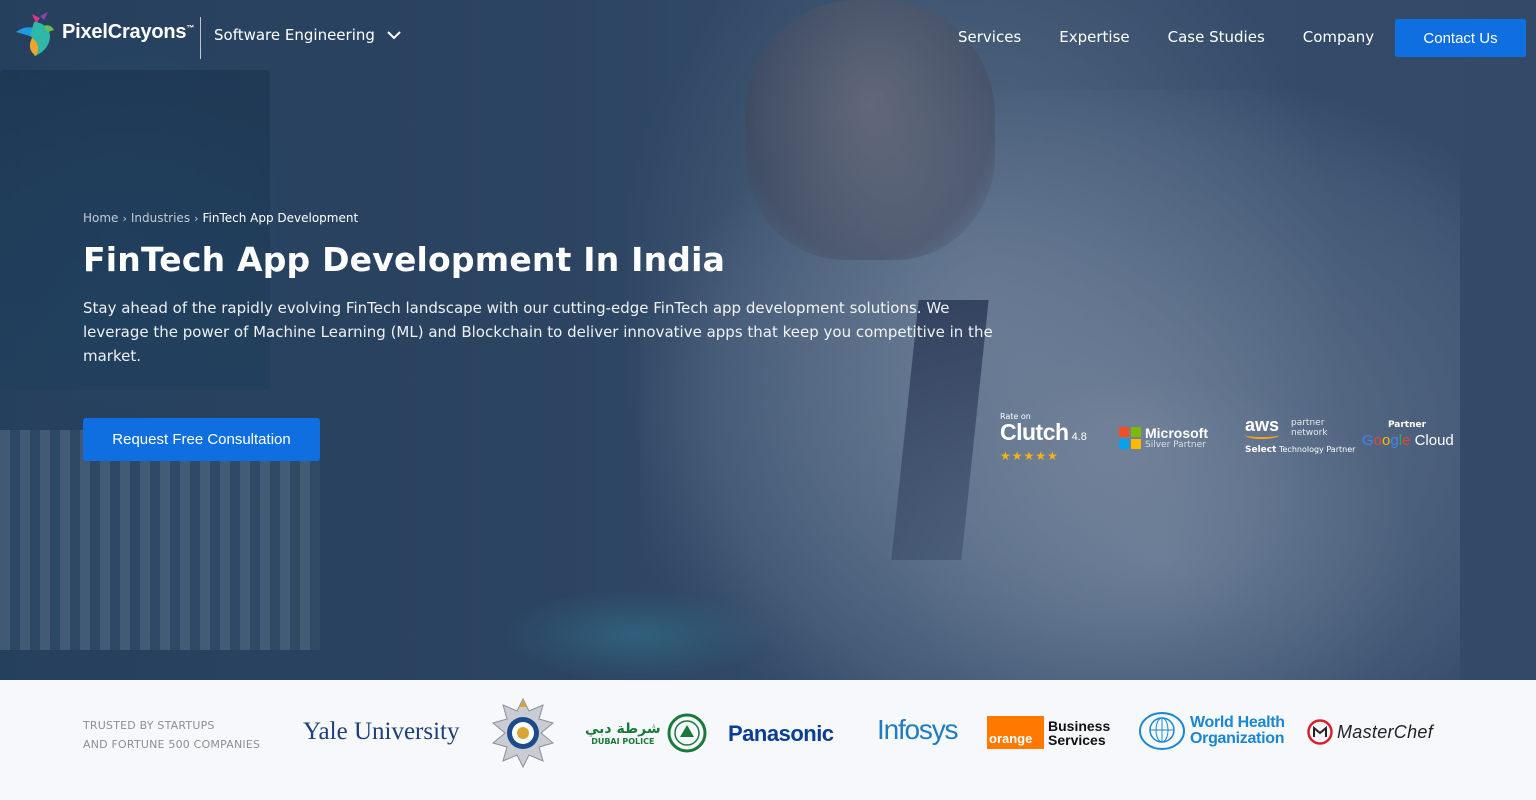  What do you see at coordinates (1300, 450) in the screenshot?
I see `aws-tier: Select Technology Partner` at bounding box center [1300, 450].